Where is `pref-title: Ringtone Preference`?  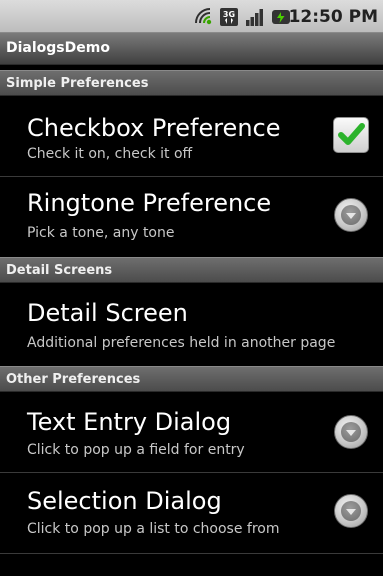 pref-title: Ringtone Preference is located at coordinates (149, 203).